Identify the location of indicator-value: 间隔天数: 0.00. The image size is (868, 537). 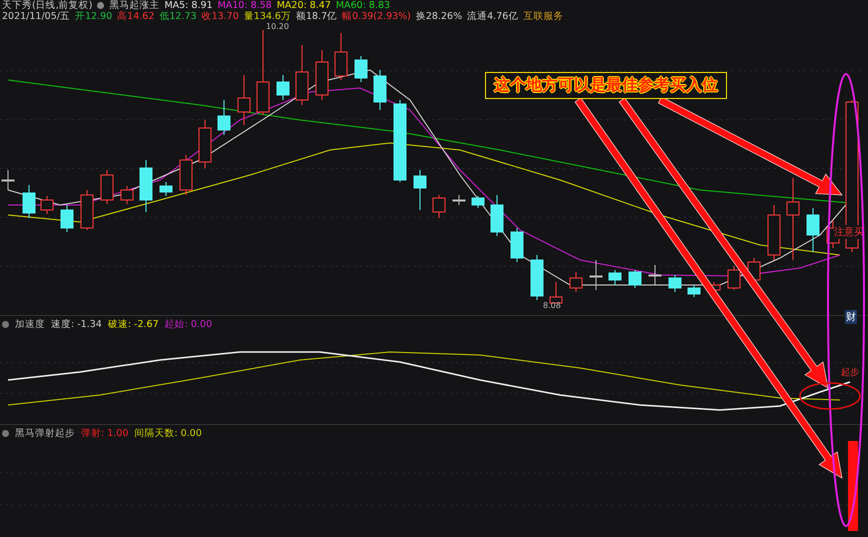
(168, 433).